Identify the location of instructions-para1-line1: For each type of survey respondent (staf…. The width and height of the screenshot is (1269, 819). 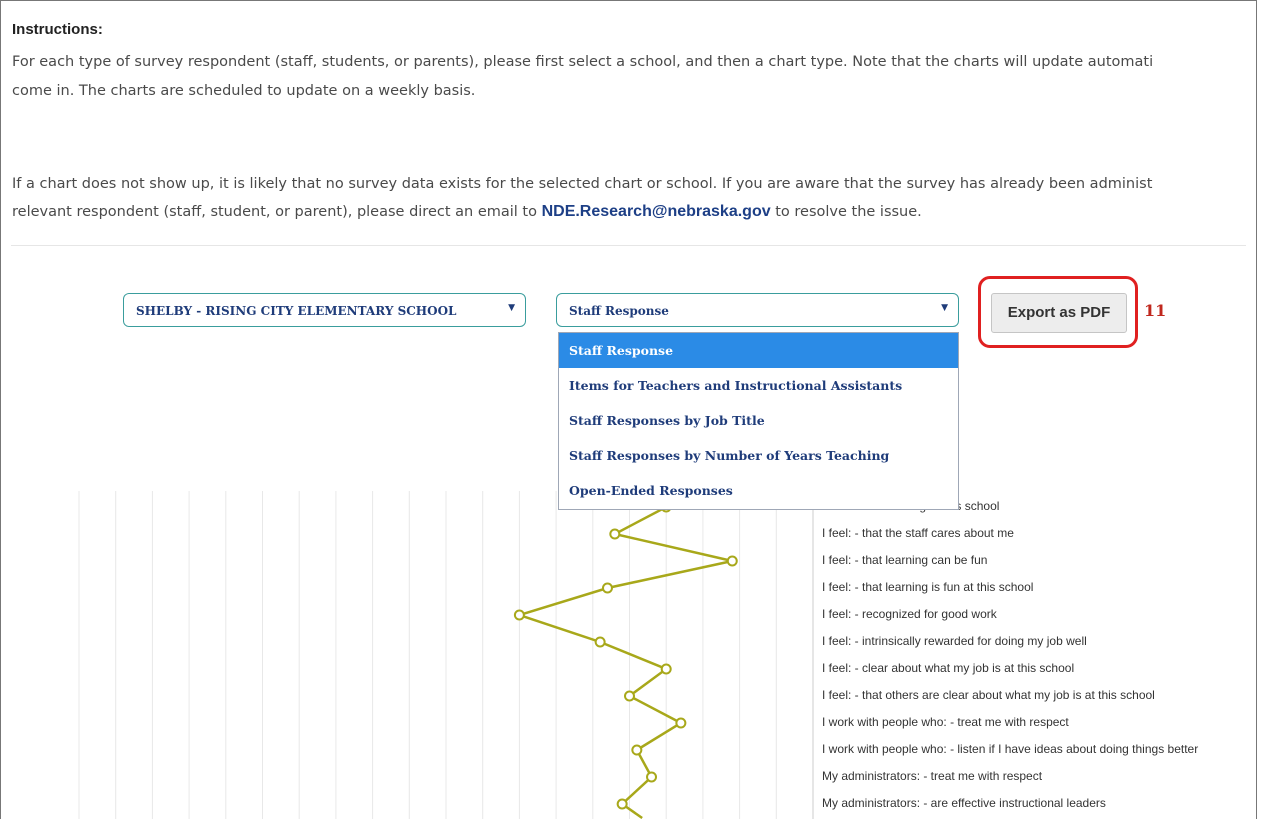
(583, 62).